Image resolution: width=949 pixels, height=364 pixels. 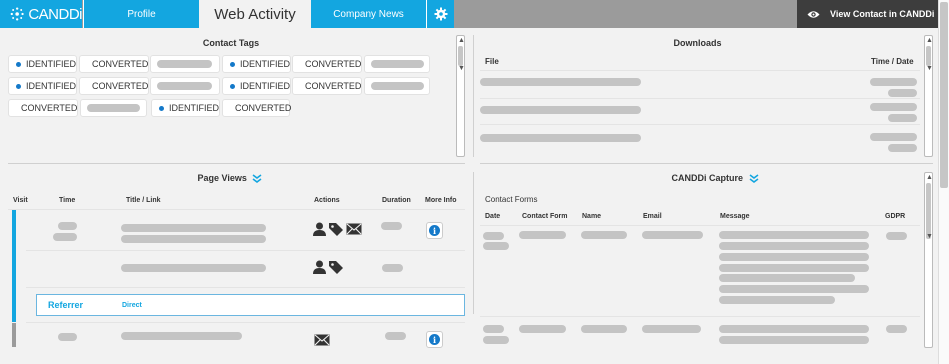 I want to click on col-date: Date, so click(x=493, y=216).